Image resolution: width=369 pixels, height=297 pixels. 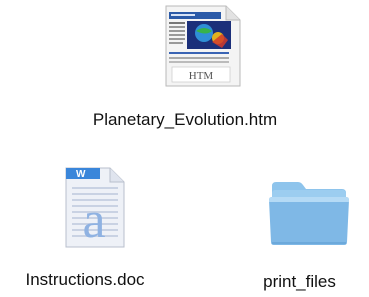 What do you see at coordinates (85, 279) in the screenshot?
I see `file-label-instructions-doc: Instructions.doc` at bounding box center [85, 279].